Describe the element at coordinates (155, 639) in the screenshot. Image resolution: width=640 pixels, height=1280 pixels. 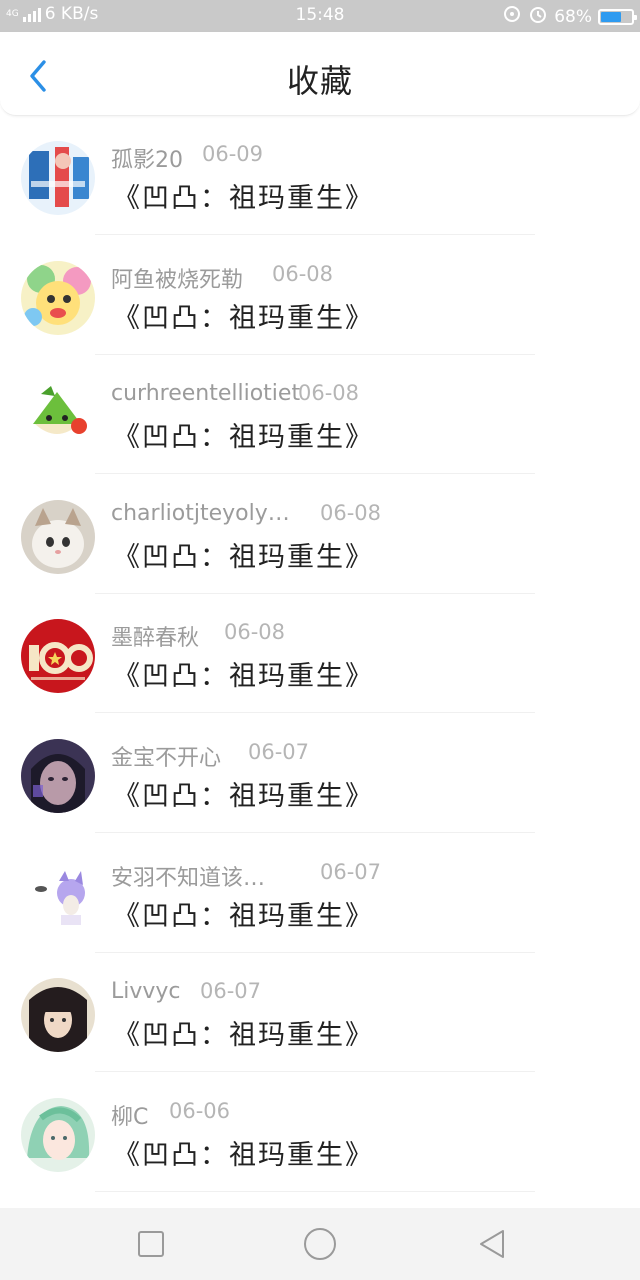
I see `user-name: 墨醉春秋` at that location.